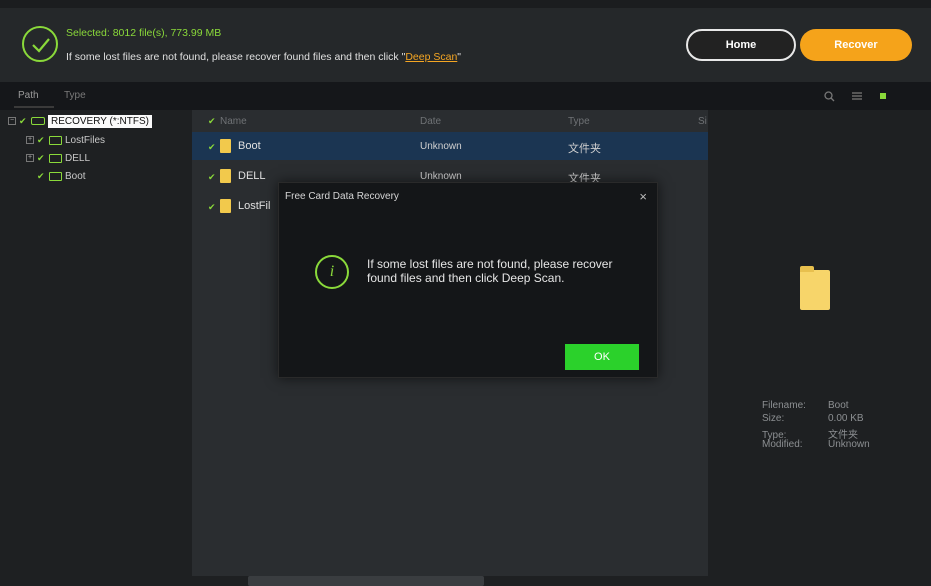  What do you see at coordinates (40, 44) in the screenshot?
I see `scan-complete-check-icon` at bounding box center [40, 44].